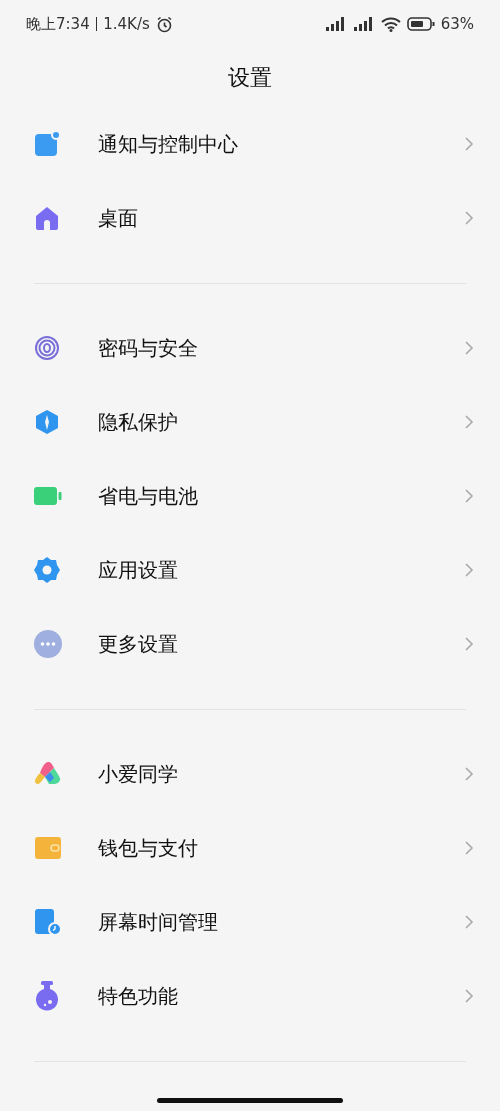 Image resolution: width=500 pixels, height=1111 pixels. Describe the element at coordinates (250, 77) in the screenshot. I see `page-title: 设置` at that location.